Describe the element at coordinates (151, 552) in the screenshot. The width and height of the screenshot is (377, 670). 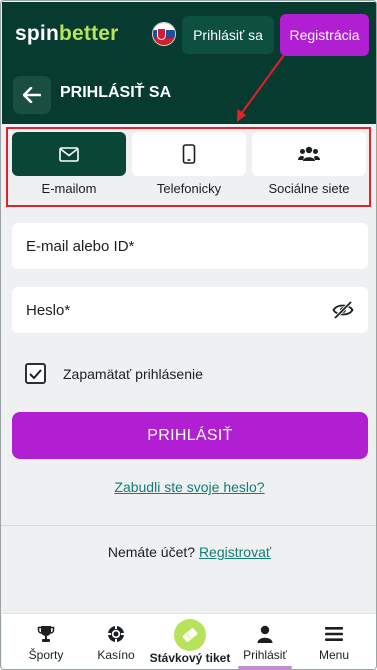
I see `no-account-label: Nemáte účet?` at that location.